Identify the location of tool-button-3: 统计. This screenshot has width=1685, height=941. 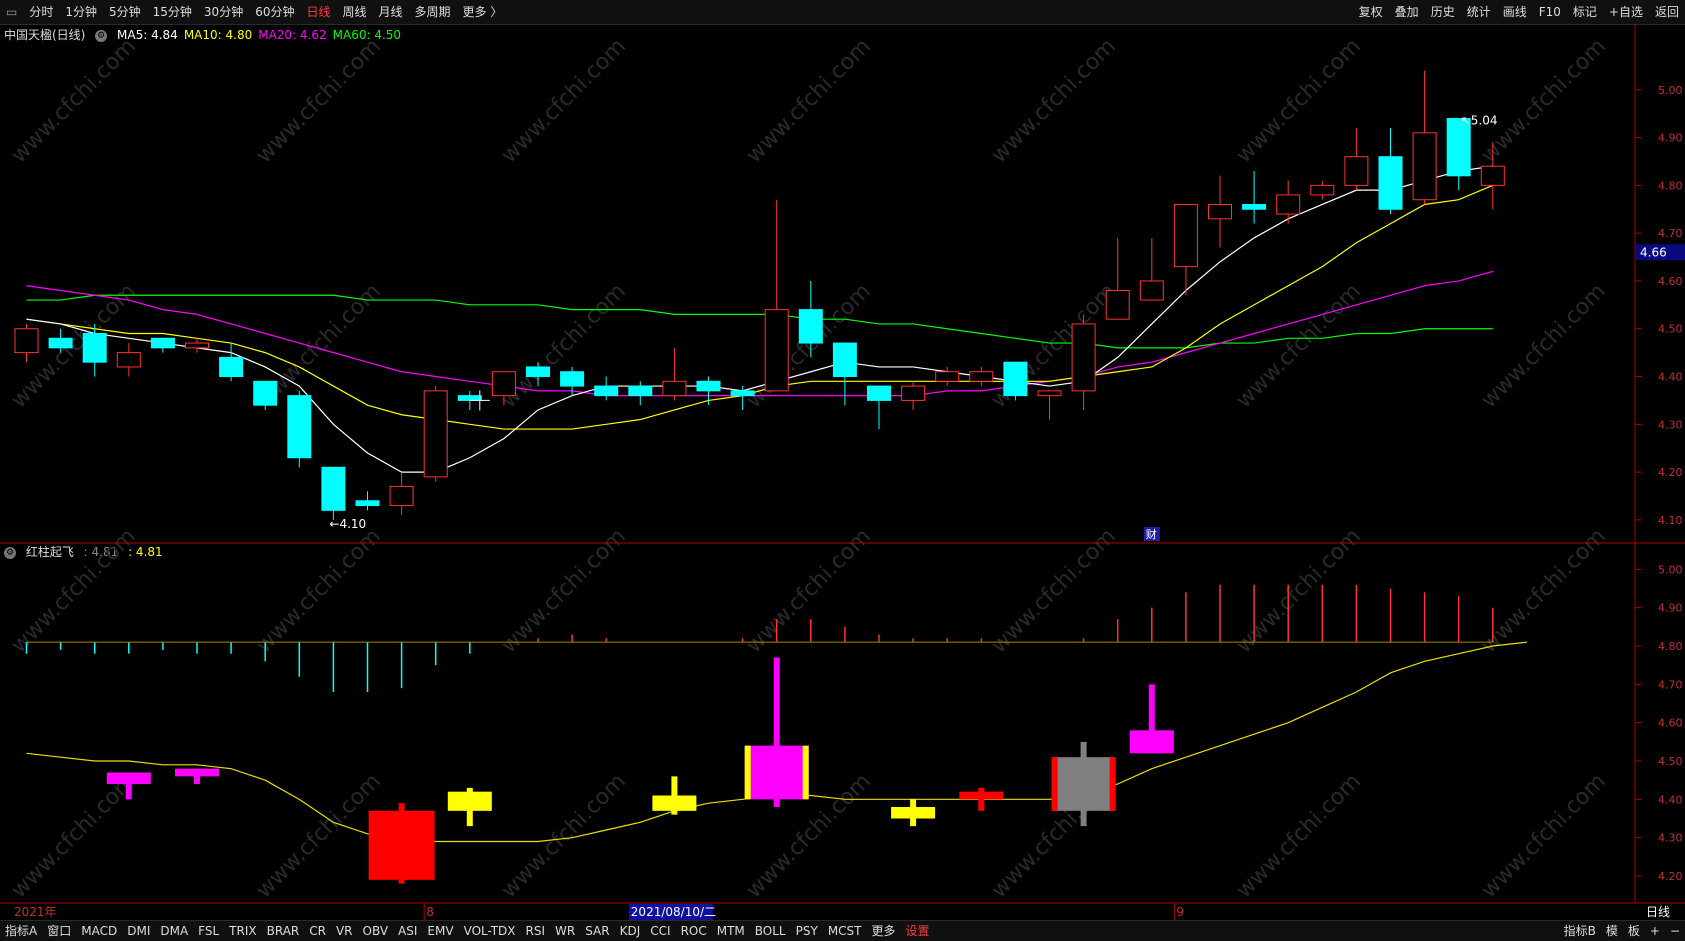
(1479, 12).